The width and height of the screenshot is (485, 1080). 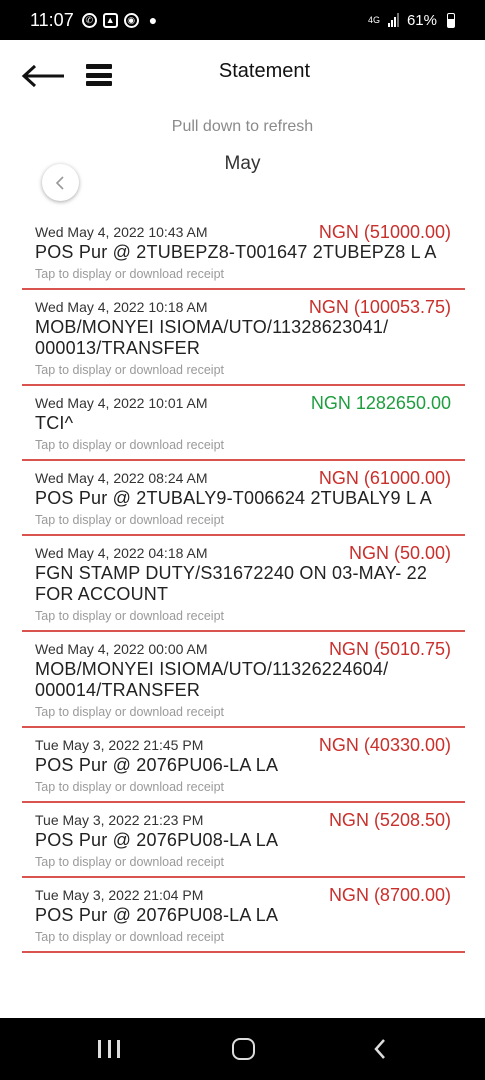 I want to click on signal-icon, so click(x=393, y=20).